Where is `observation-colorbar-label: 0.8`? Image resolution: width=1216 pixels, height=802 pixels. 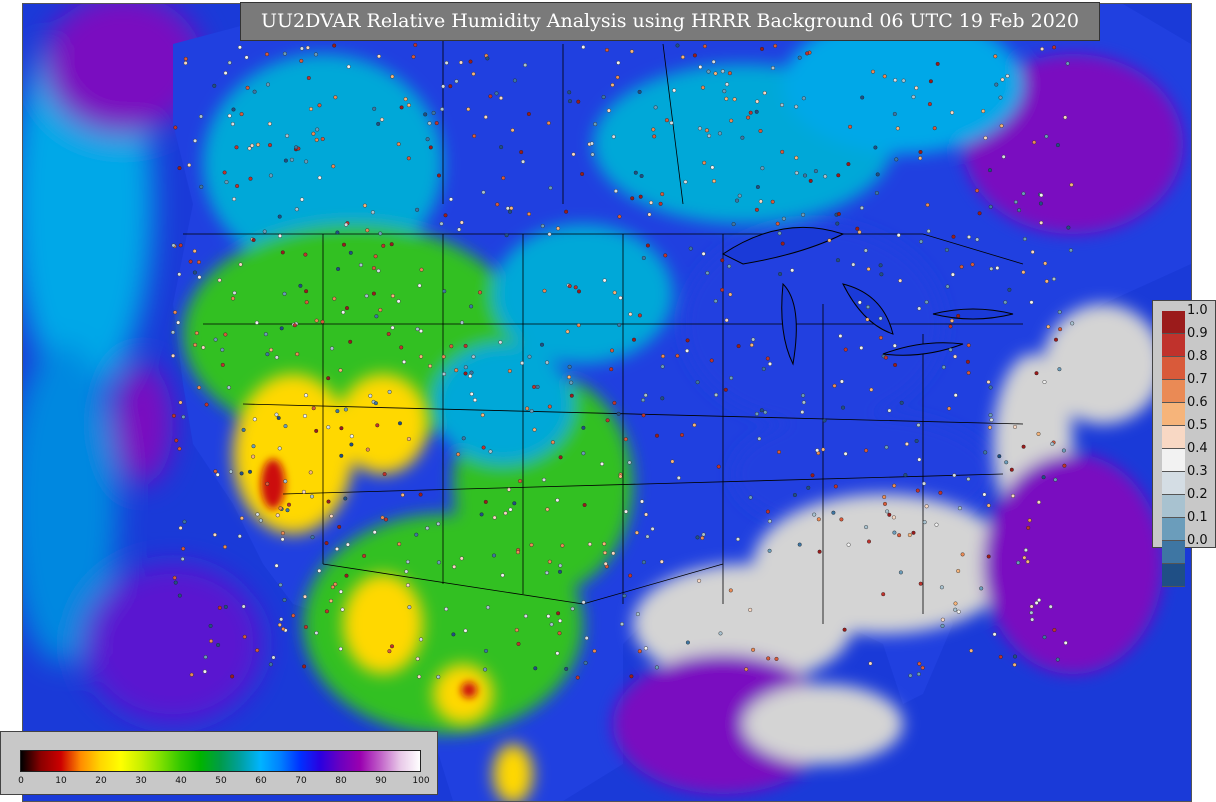
observation-colorbar-label: 0.8 is located at coordinates (1197, 356).